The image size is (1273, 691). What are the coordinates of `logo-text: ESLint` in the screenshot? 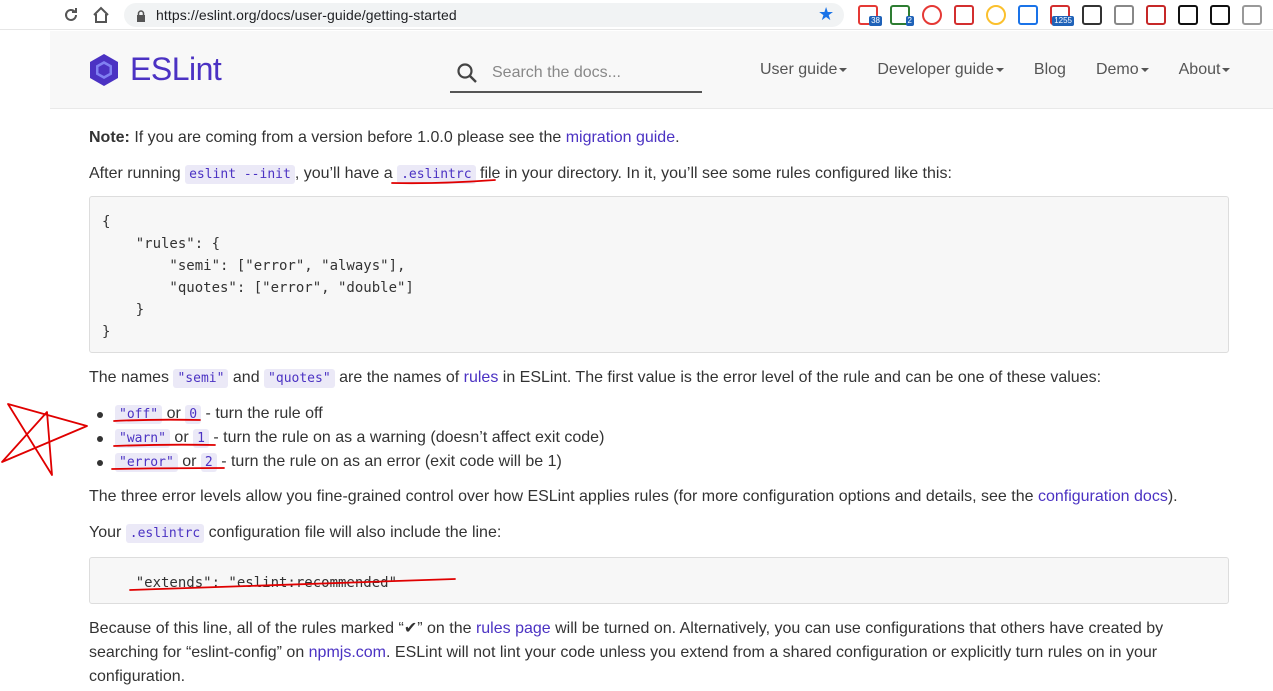 It's located at (176, 69).